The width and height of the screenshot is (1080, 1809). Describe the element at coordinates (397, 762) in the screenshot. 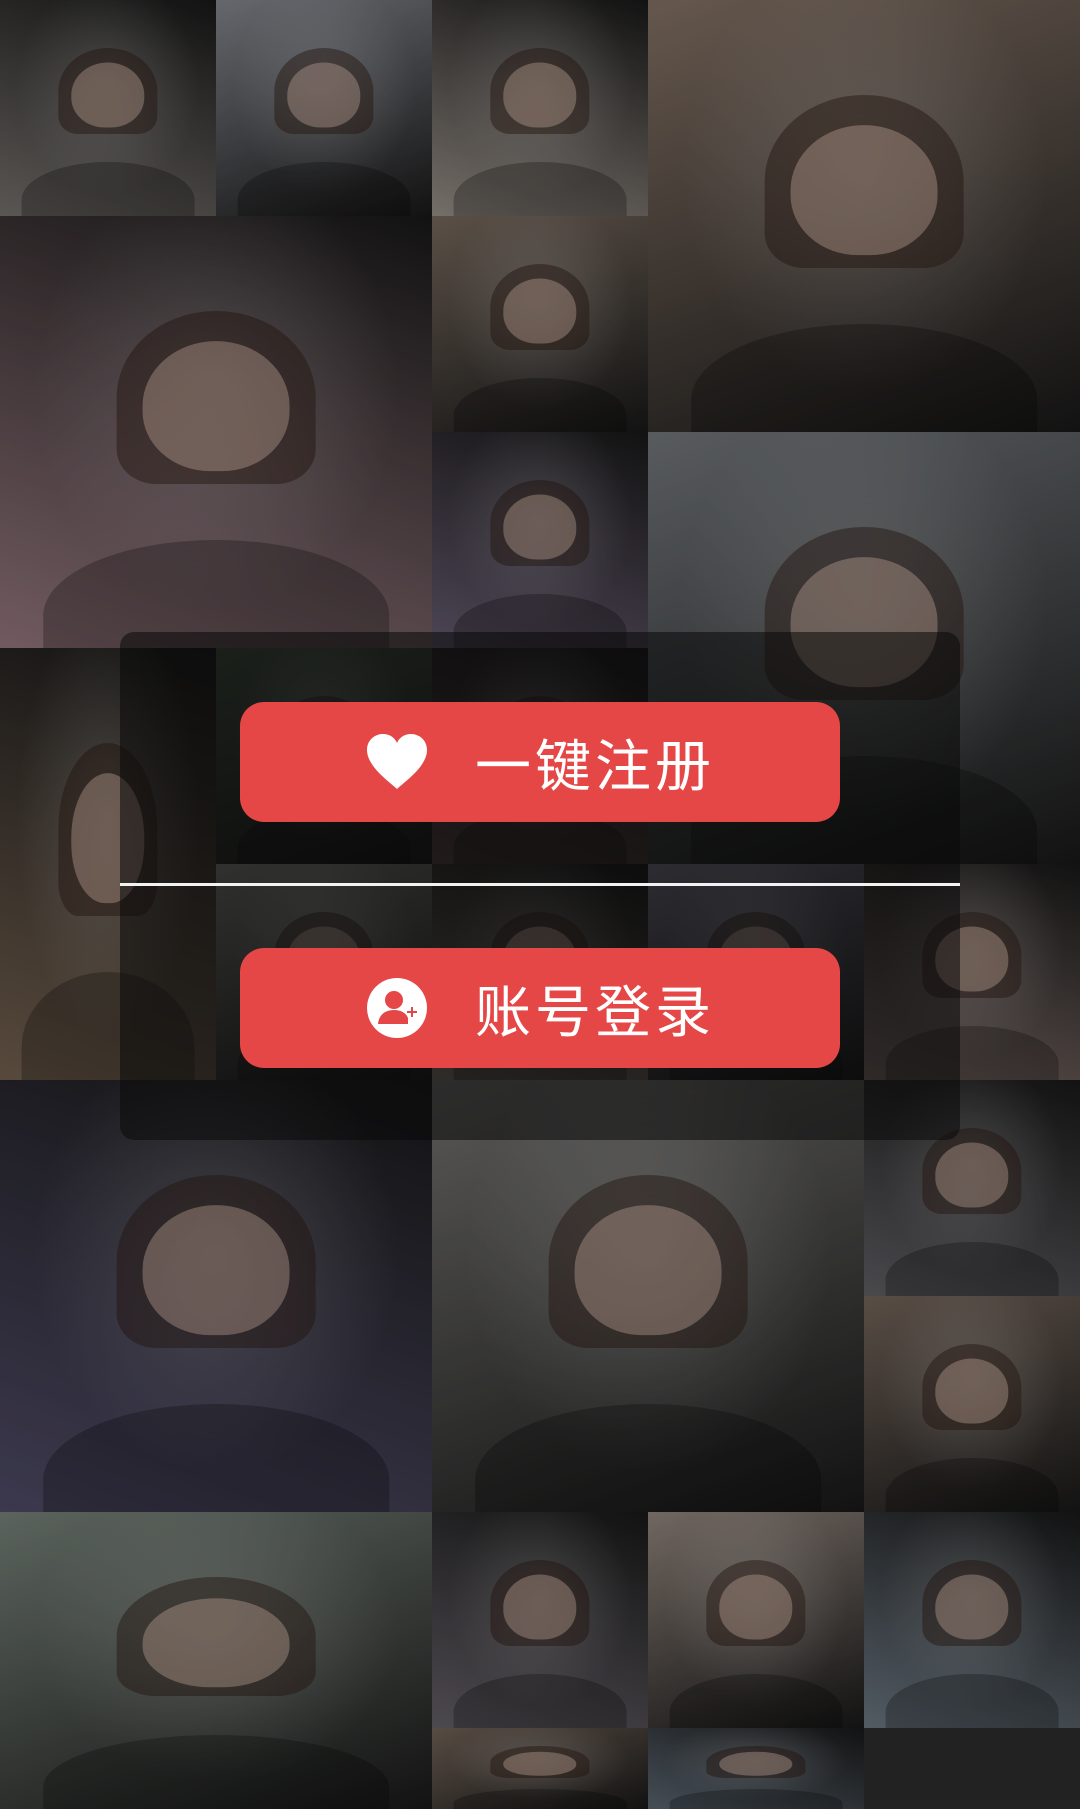

I see `heart-icon` at that location.